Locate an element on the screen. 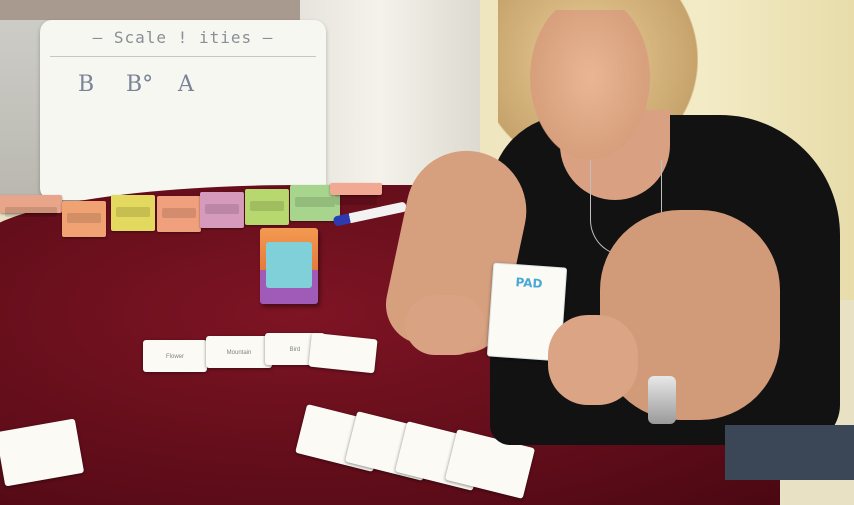  whiteboard-divider is located at coordinates (183, 56).